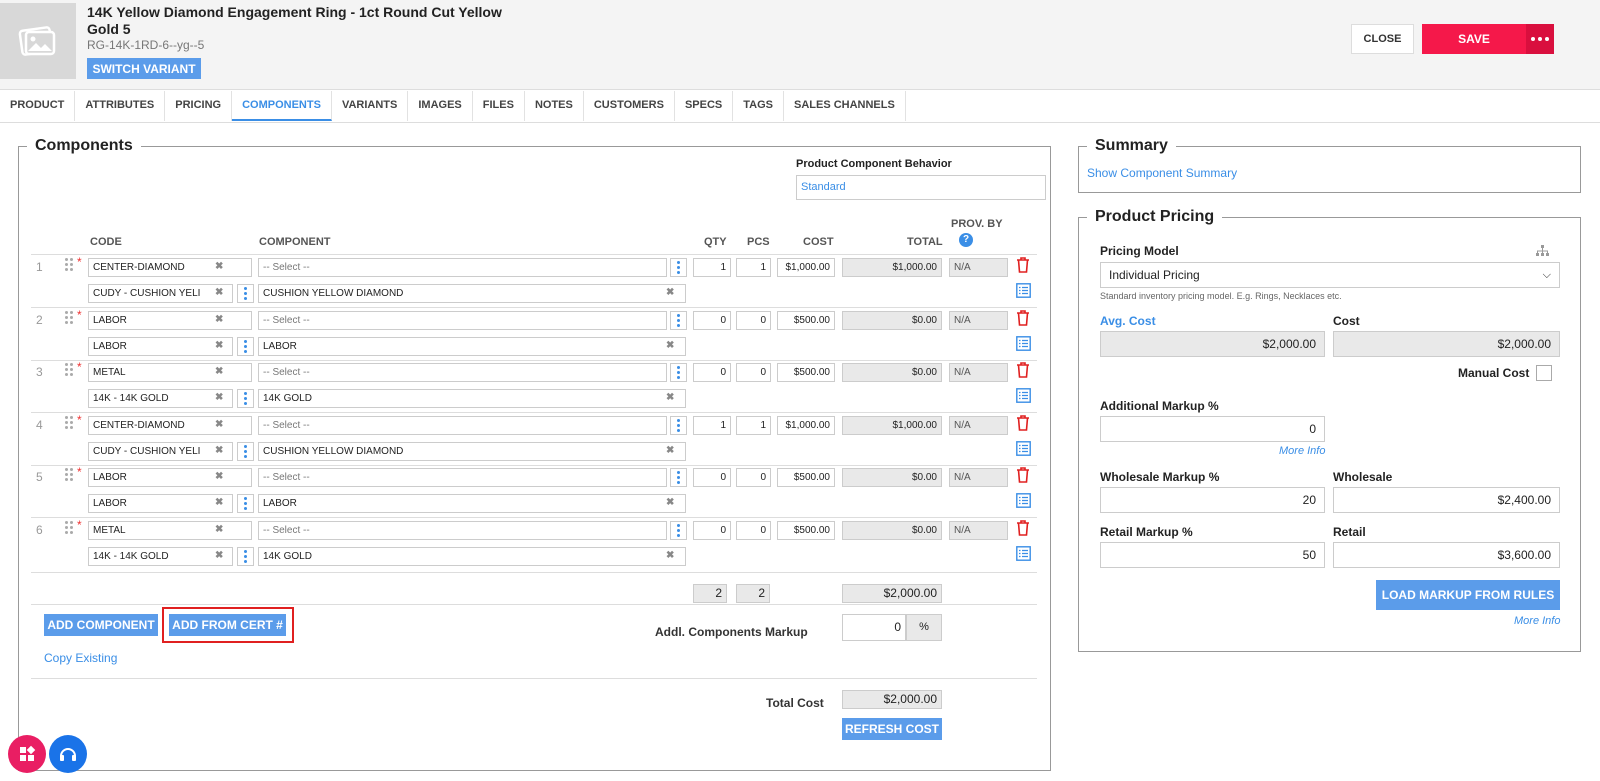  What do you see at coordinates (27, 754) in the screenshot?
I see `widget-button` at bounding box center [27, 754].